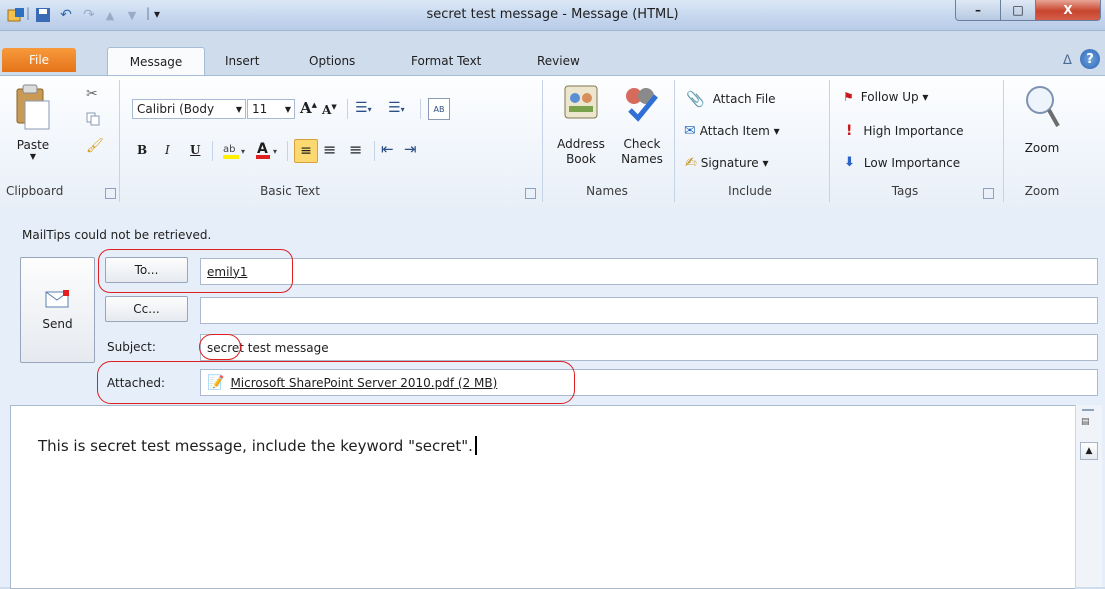 This screenshot has height=589, width=1105. Describe the element at coordinates (581, 132) in the screenshot. I see `address-book-button: Address Book` at that location.